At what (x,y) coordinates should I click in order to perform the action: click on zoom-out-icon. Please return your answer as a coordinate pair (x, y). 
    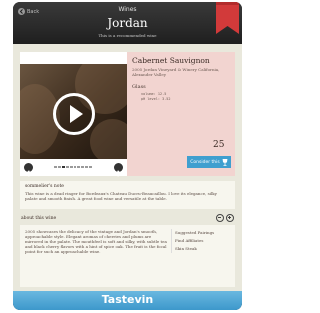
    Looking at the image, I should click on (220, 218).